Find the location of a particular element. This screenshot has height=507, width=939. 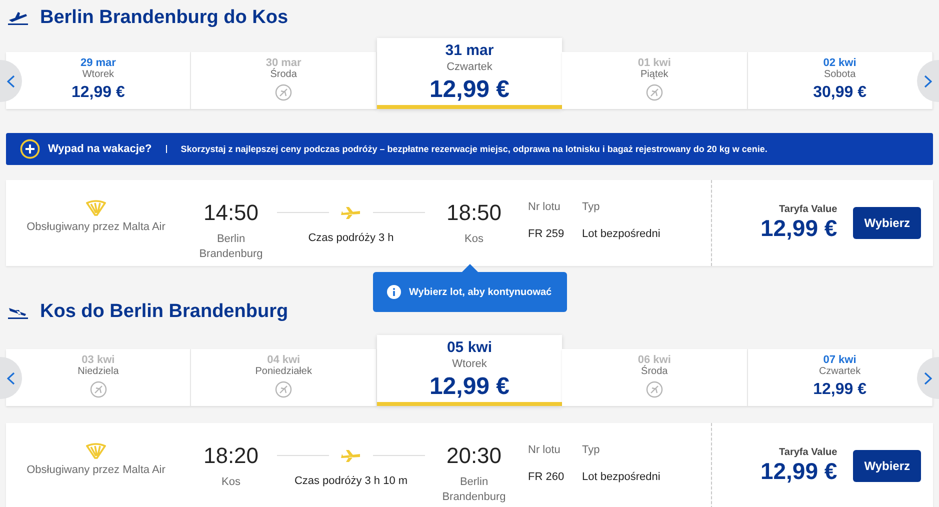

section-title: Berlin Brandenburg do Kos is located at coordinates (164, 17).